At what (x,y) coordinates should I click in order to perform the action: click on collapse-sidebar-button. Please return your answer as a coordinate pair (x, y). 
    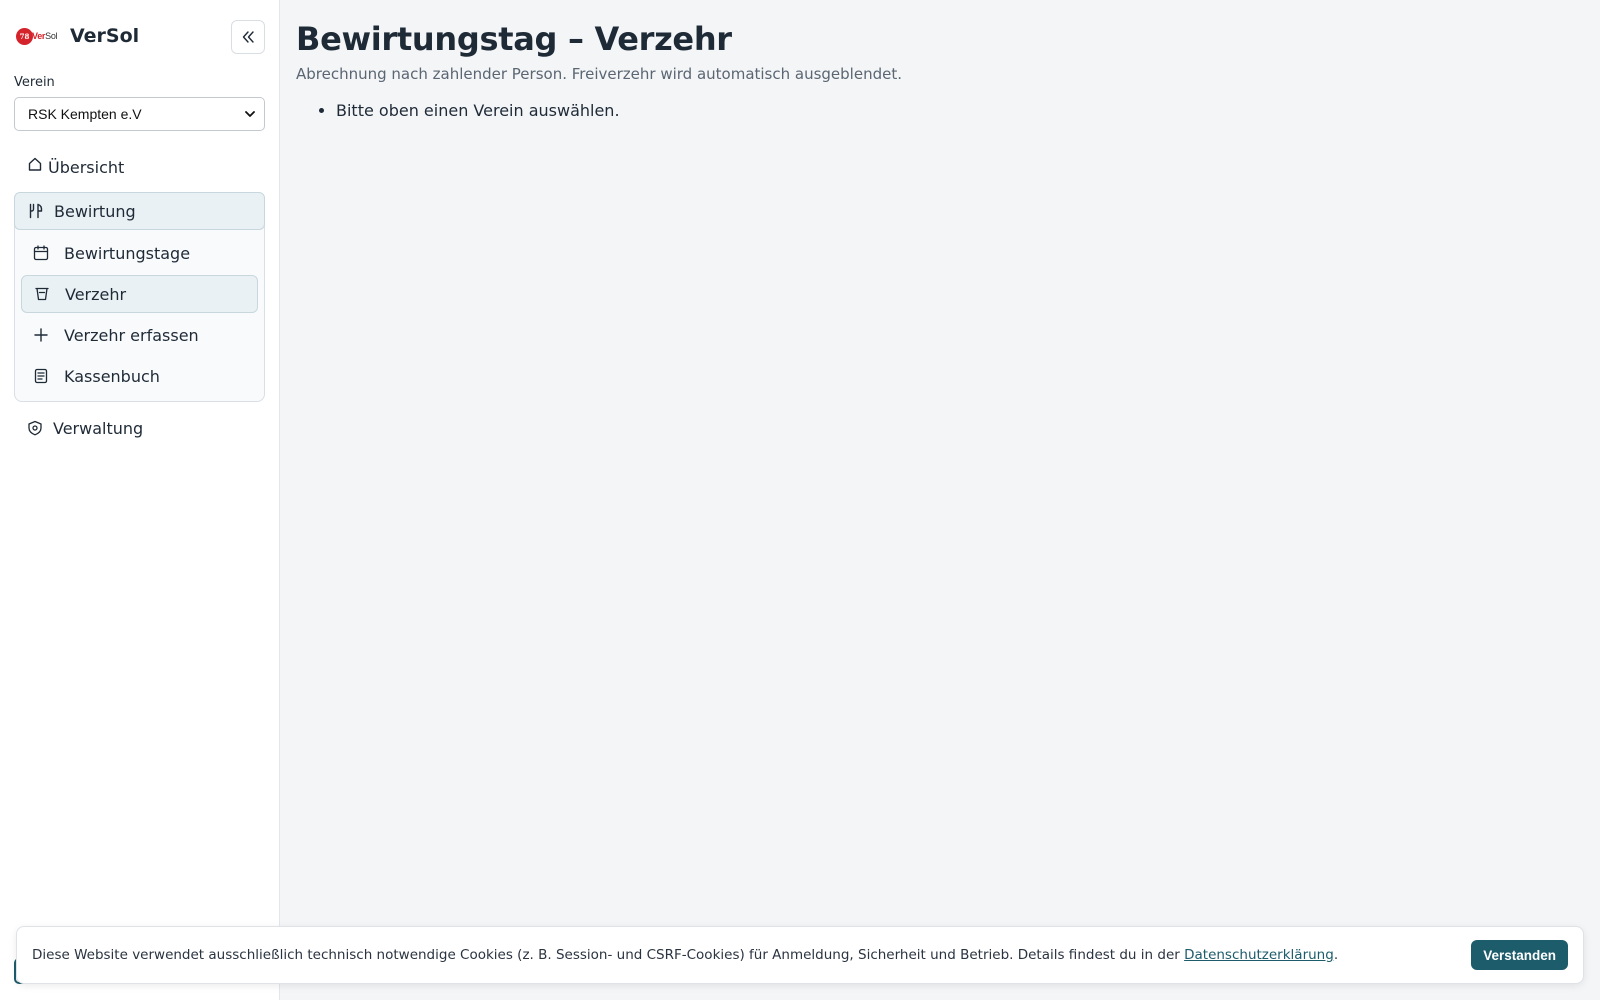
    Looking at the image, I should click on (248, 37).